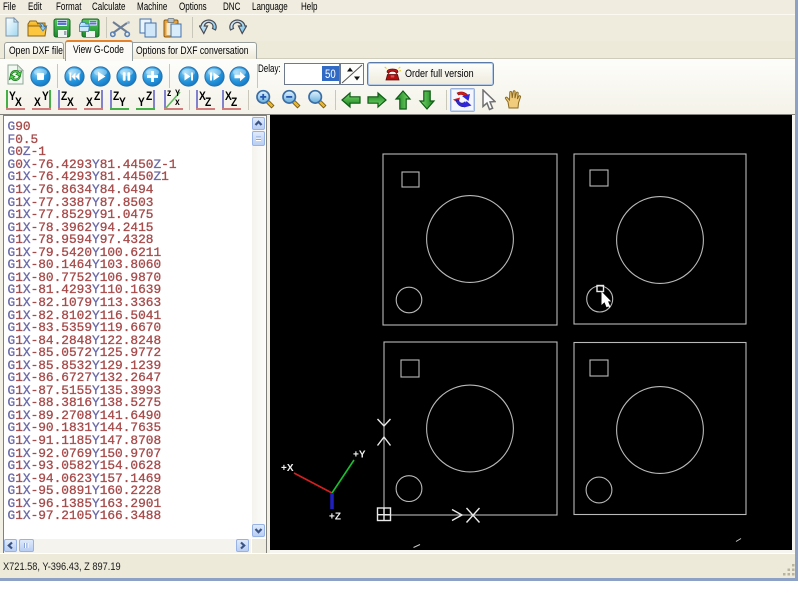  What do you see at coordinates (359, 455) in the screenshot?
I see `svg-text: +Y` at bounding box center [359, 455].